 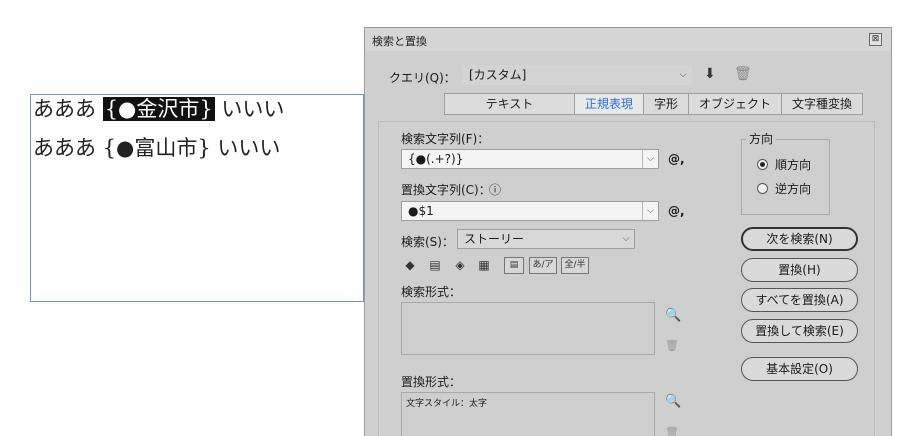 What do you see at coordinates (610, 104) in the screenshot?
I see `tab-grep: 正規表現` at bounding box center [610, 104].